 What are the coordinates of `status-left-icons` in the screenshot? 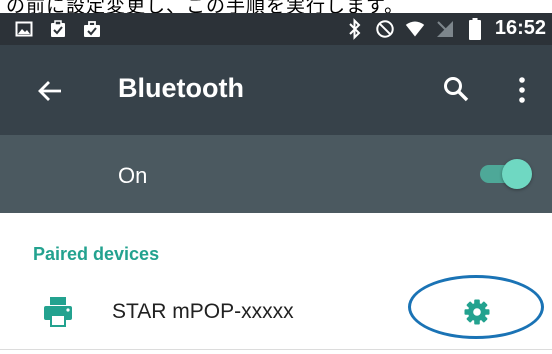 It's located at (58, 29).